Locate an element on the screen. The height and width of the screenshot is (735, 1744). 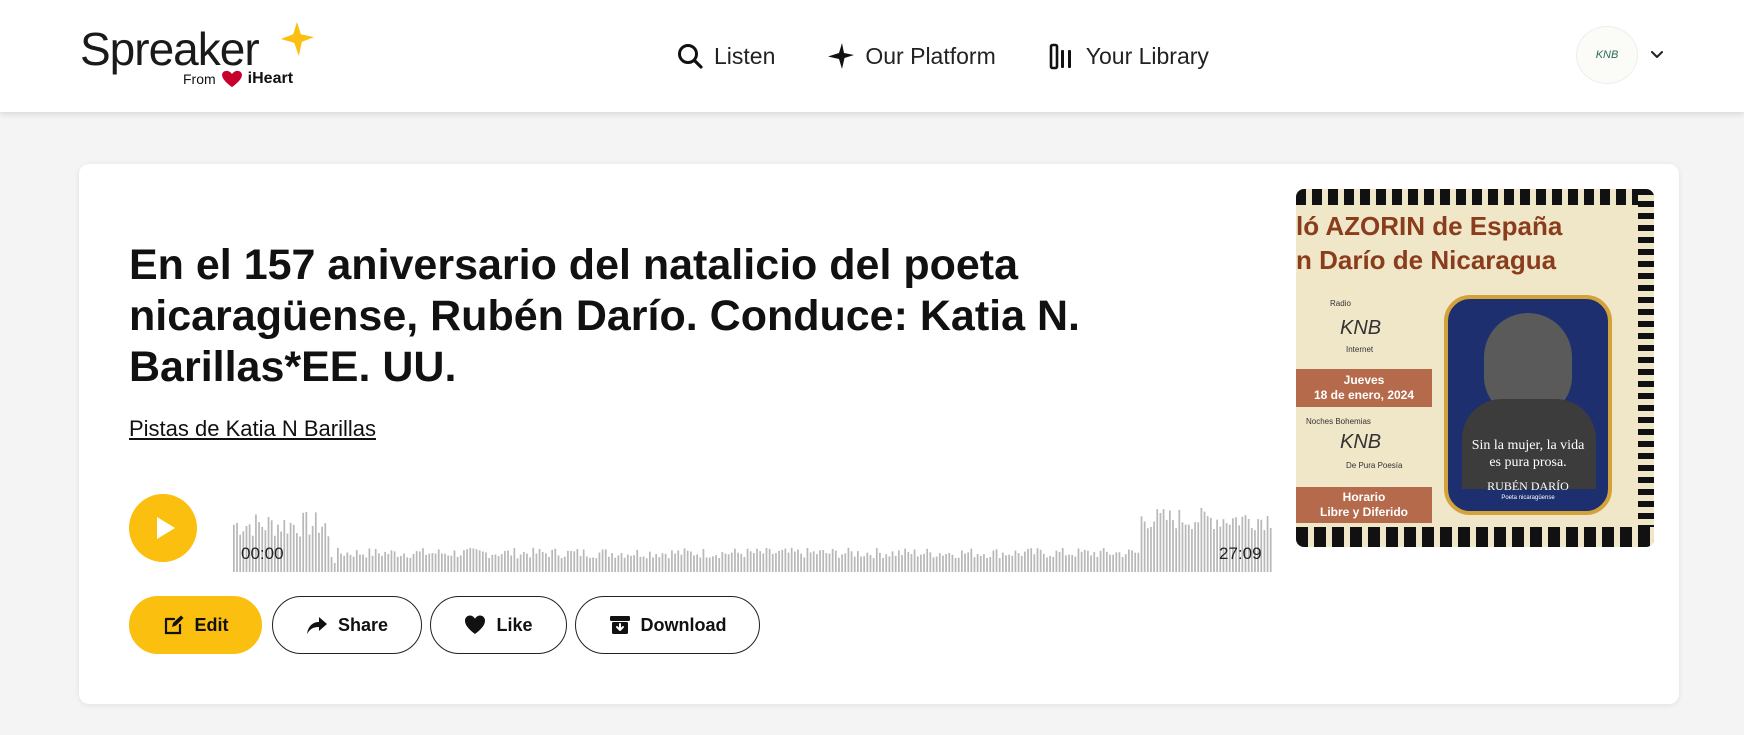
audio-waveform is located at coordinates (753, 532).